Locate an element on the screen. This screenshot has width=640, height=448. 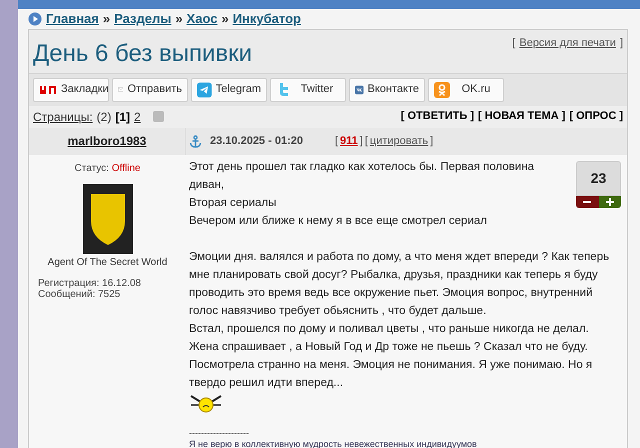
share-button: Вконтакте is located at coordinates (387, 90).